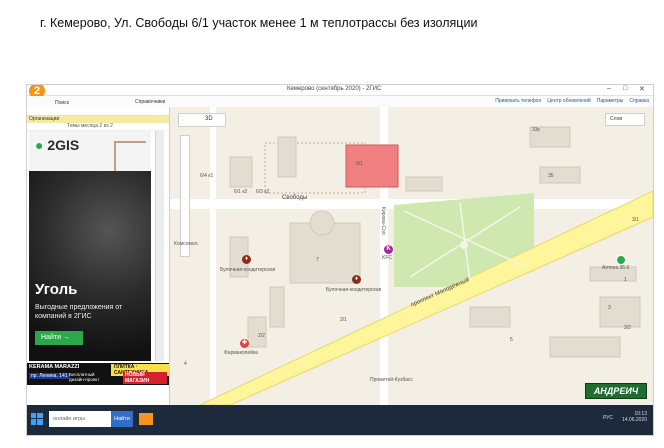 This screenshot has height=448, width=664. I want to click on left-panel-scrollbar, so click(159, 246).